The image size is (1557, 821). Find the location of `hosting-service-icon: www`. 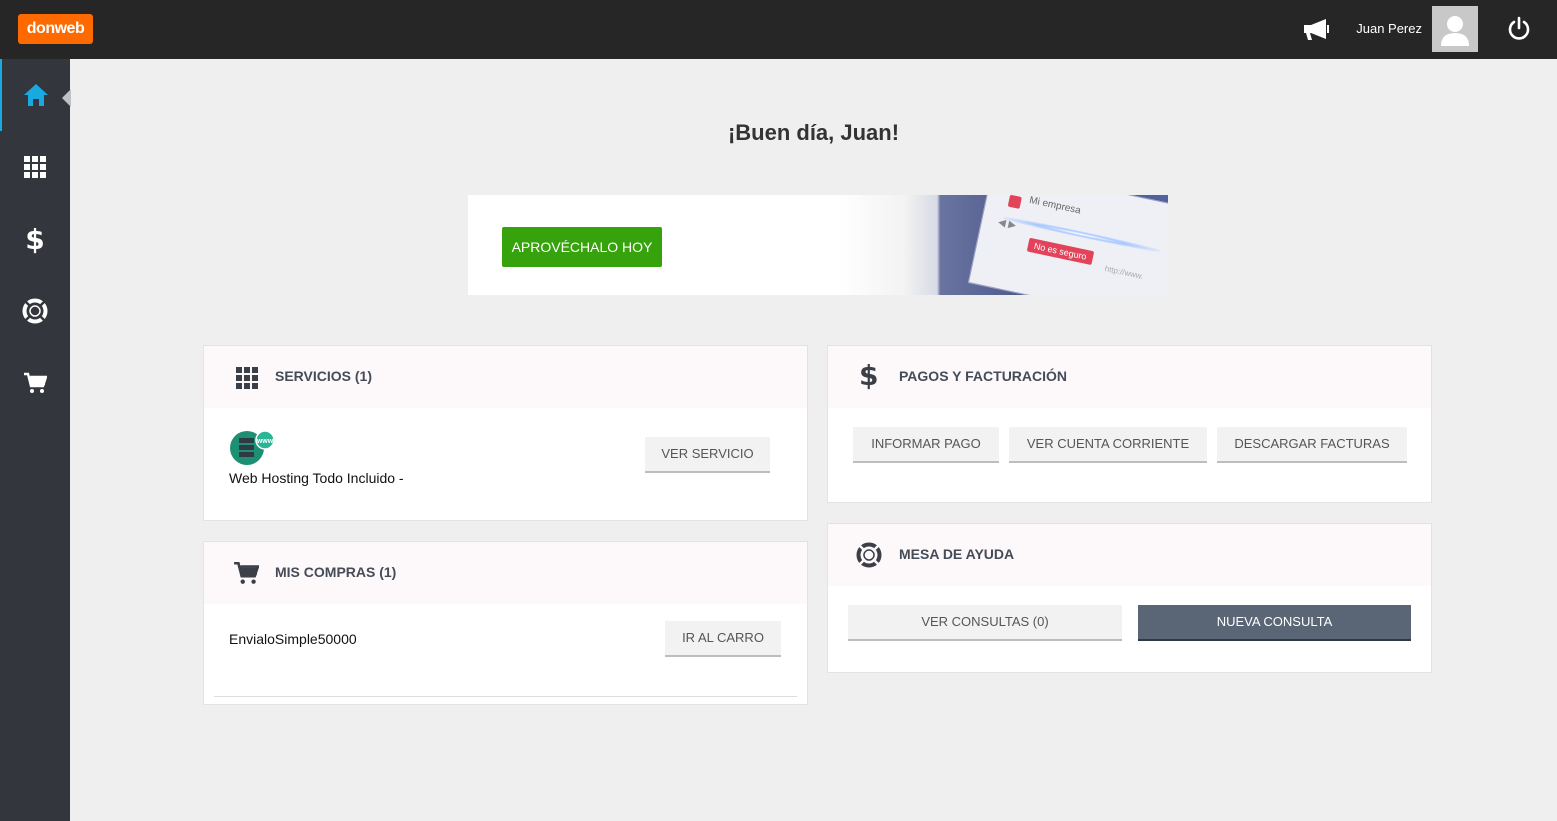

hosting-service-icon: www is located at coordinates (252, 447).